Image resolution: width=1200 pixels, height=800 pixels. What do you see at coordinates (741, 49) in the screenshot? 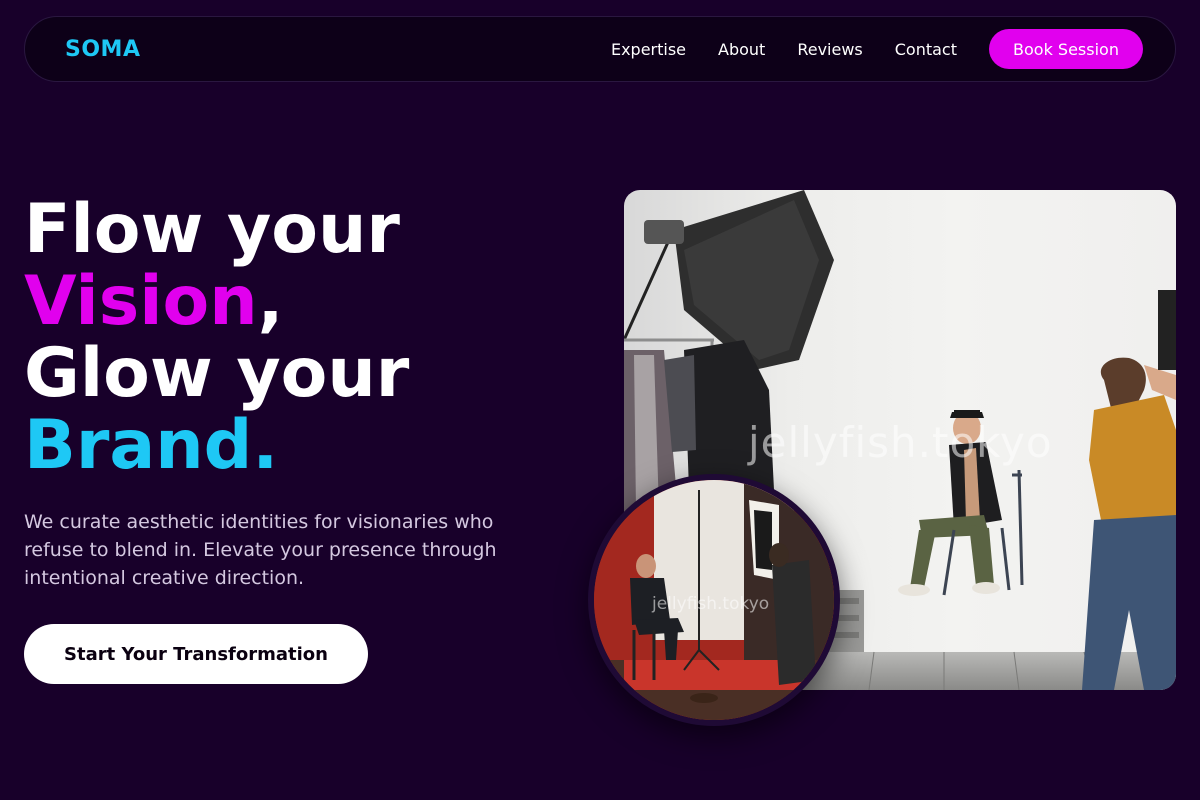
I see `nav-link-about: About` at bounding box center [741, 49].